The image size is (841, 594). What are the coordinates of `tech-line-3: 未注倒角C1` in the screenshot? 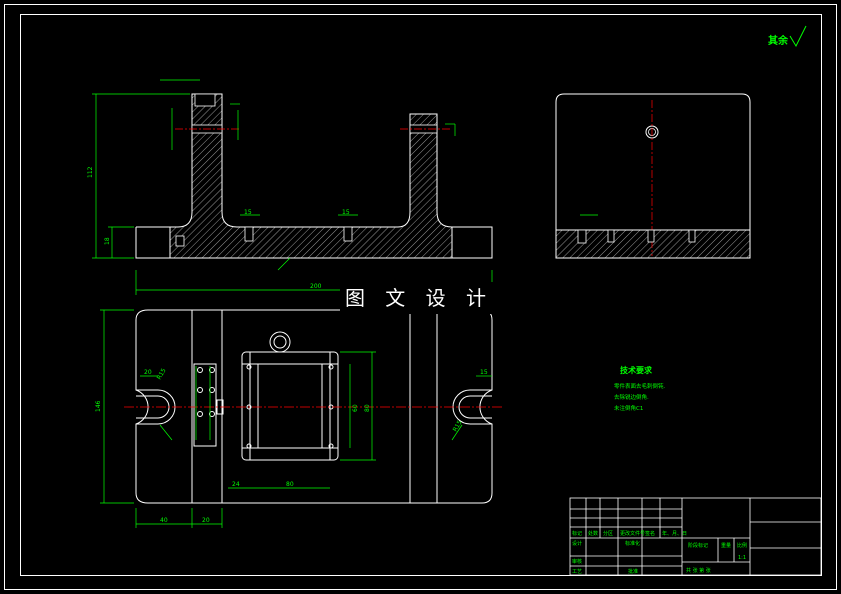 It's located at (628, 408).